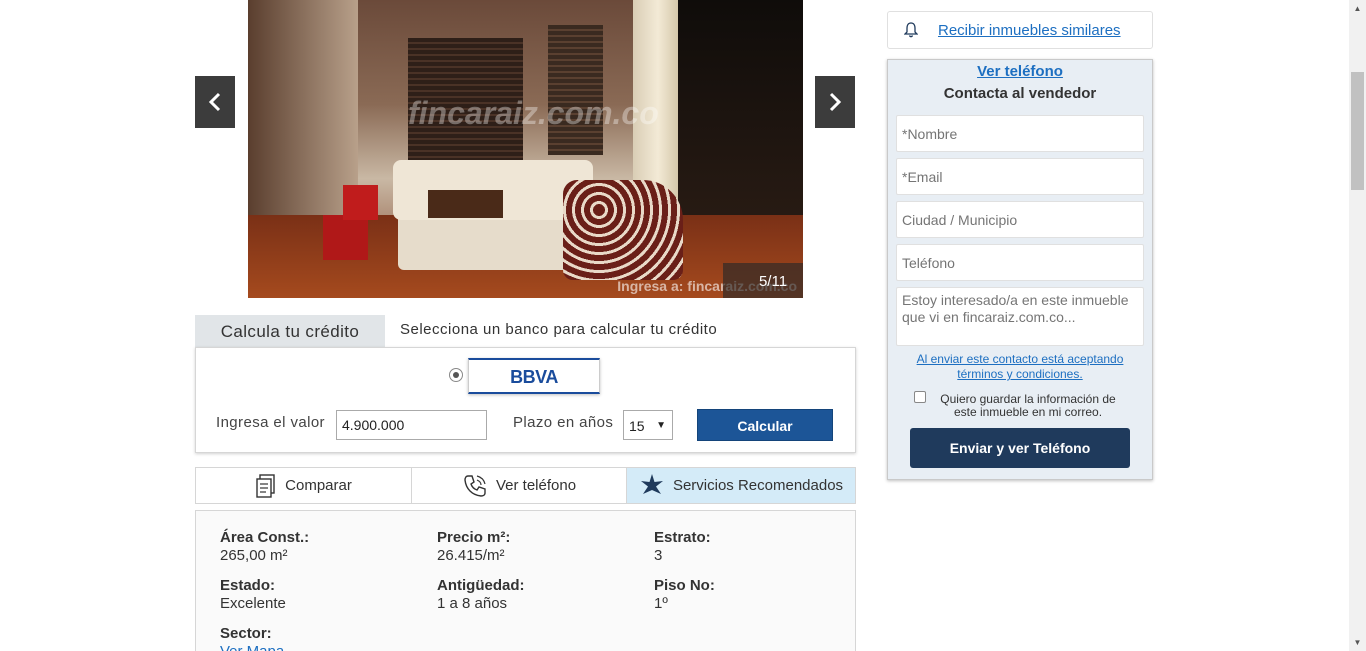  I want to click on scroll-up-icon: ▲, so click(1357, 8).